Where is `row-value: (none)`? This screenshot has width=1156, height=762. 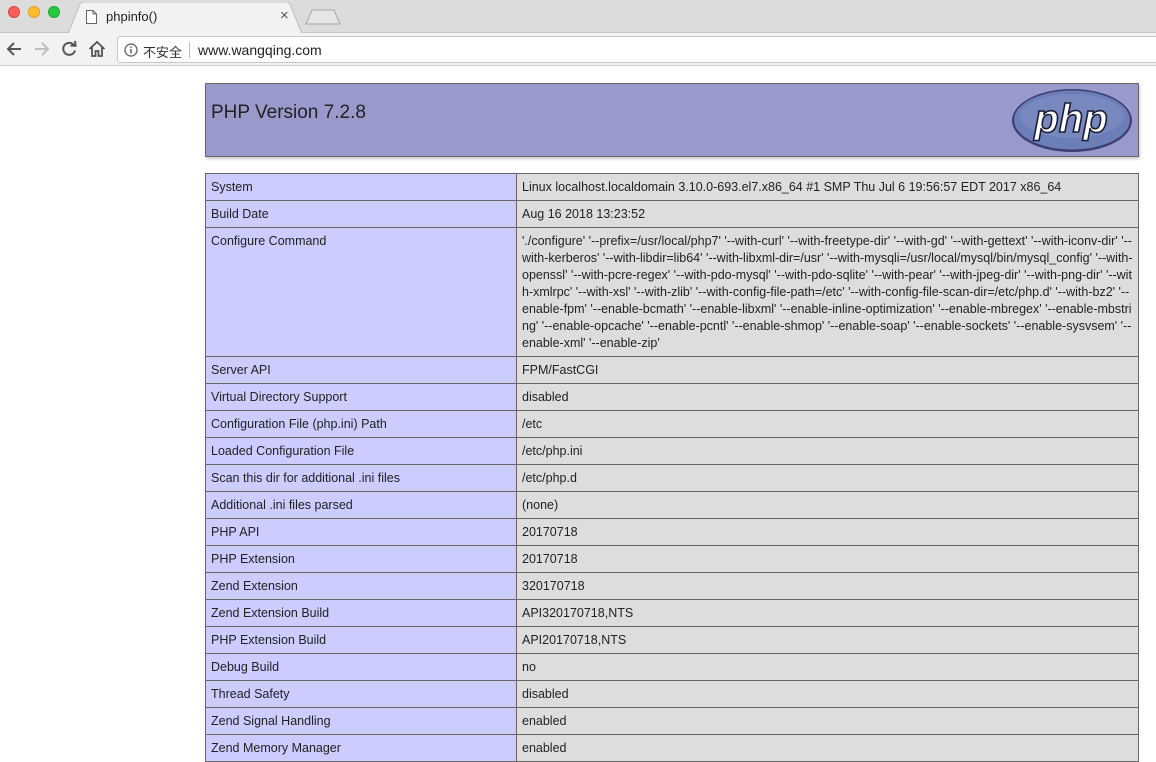 row-value: (none) is located at coordinates (827, 505).